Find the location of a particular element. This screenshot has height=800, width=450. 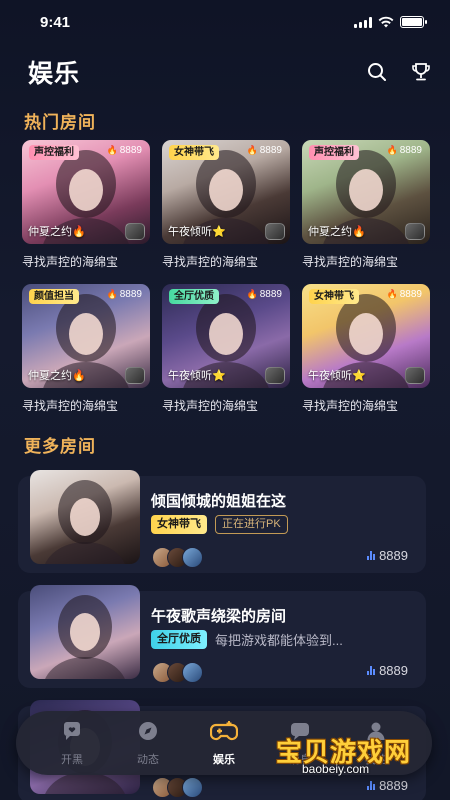

status-bar: 9:41 is located at coordinates (225, 22).